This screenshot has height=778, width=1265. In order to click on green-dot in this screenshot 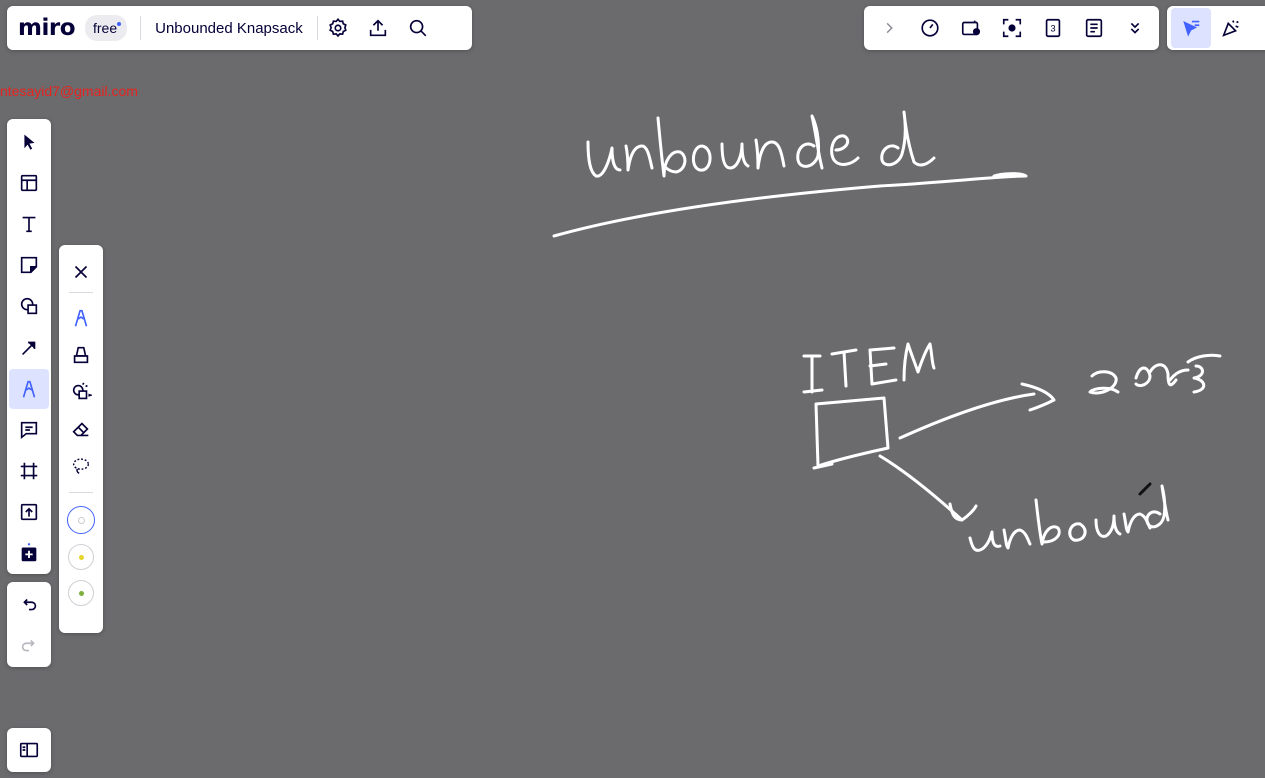, I will do `click(81, 593)`.